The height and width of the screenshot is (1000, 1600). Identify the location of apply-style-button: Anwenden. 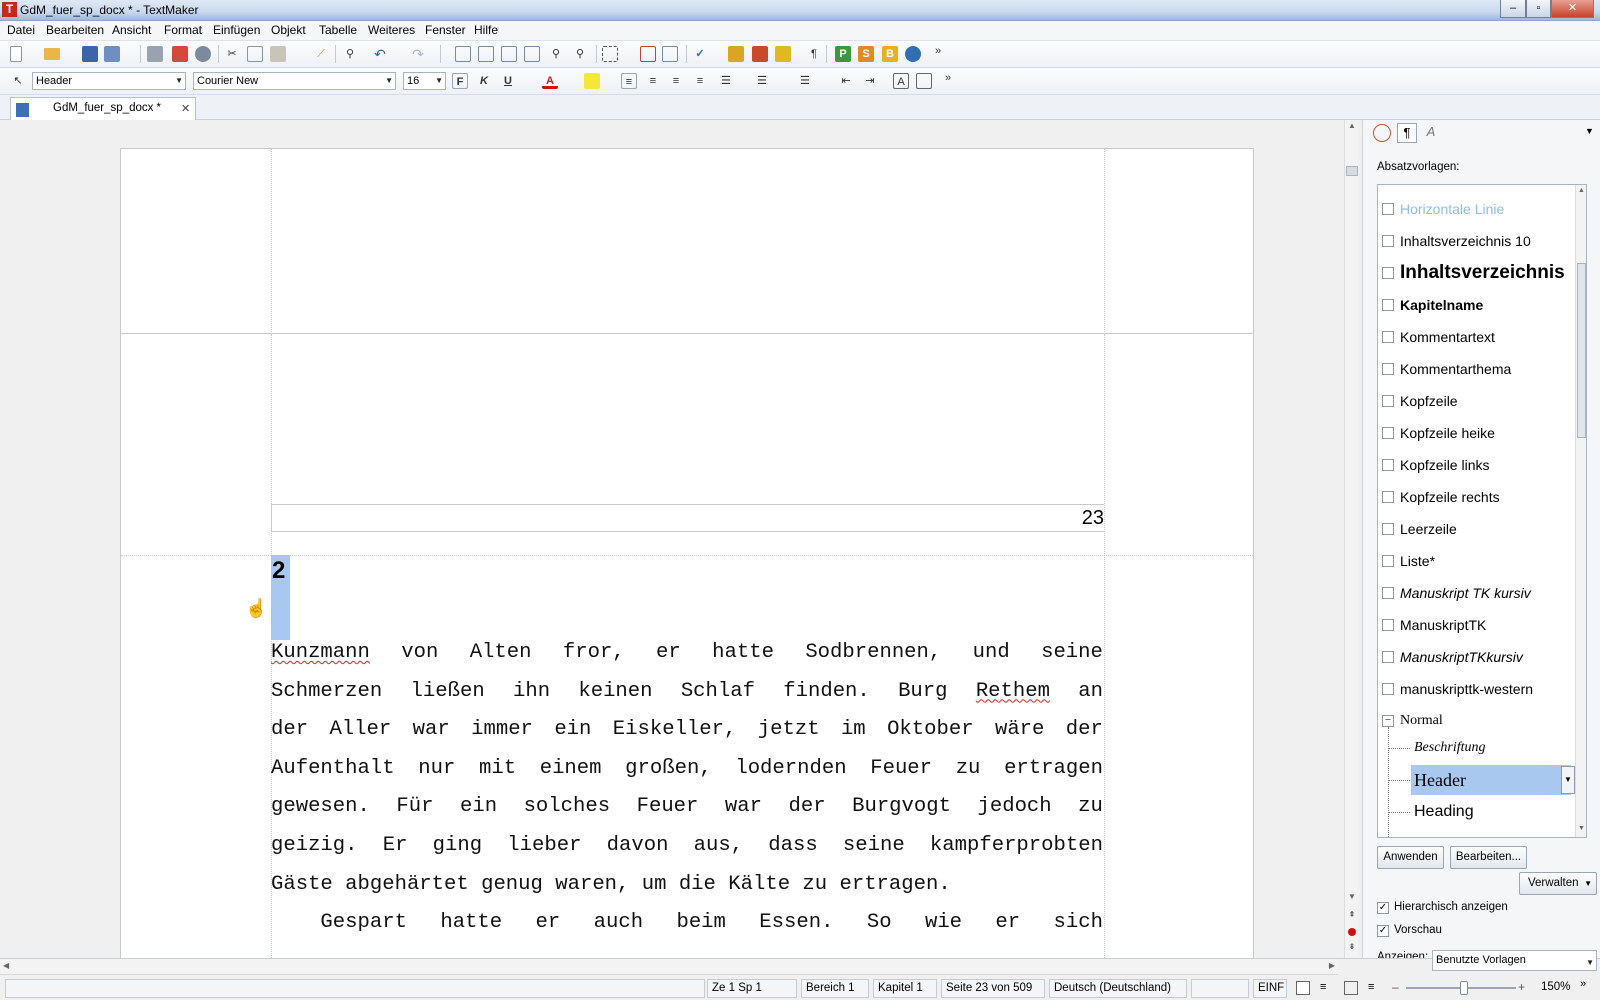
(1410, 857).